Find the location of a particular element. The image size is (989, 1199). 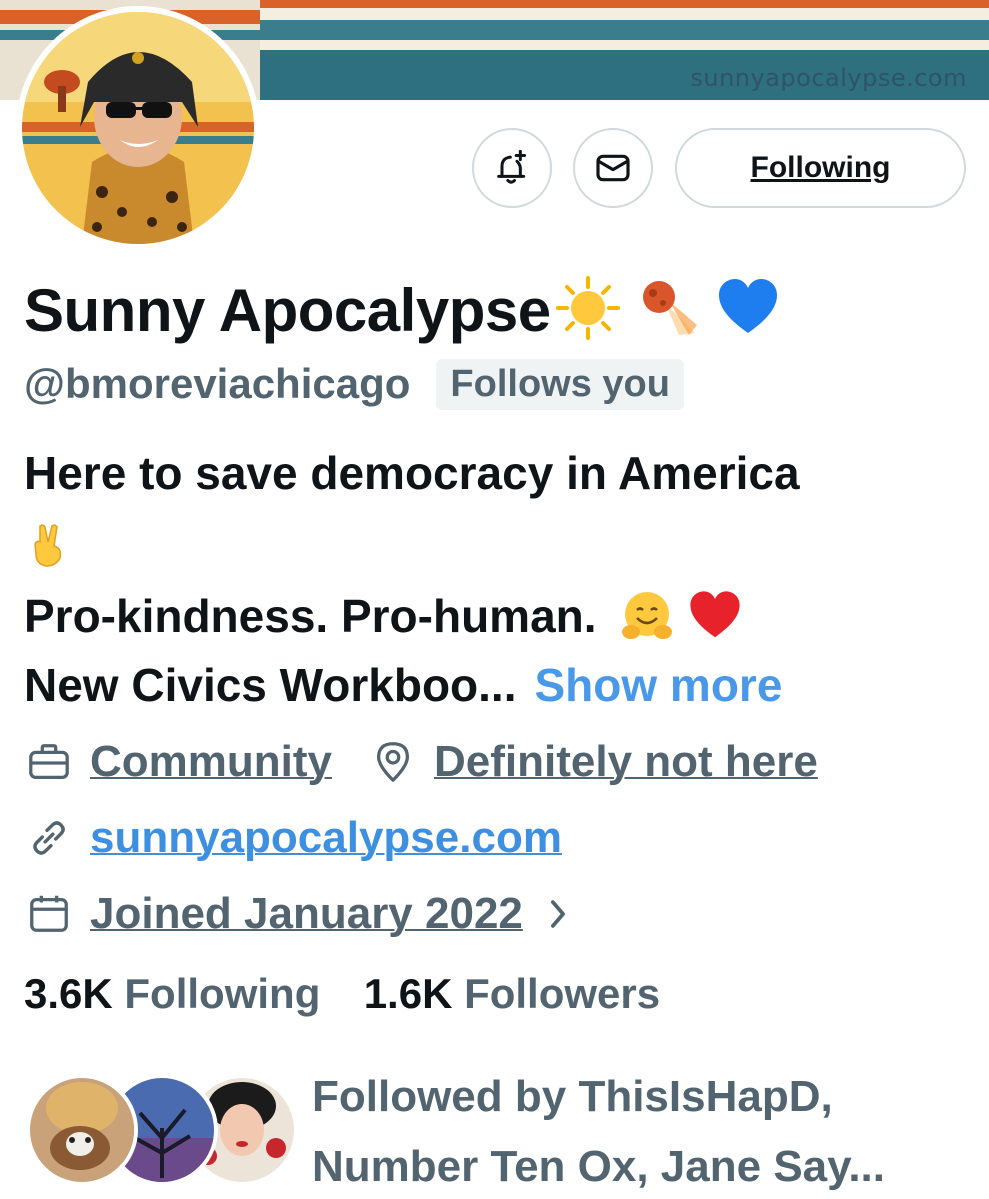

following-count: 3.6K is located at coordinates (68, 993).